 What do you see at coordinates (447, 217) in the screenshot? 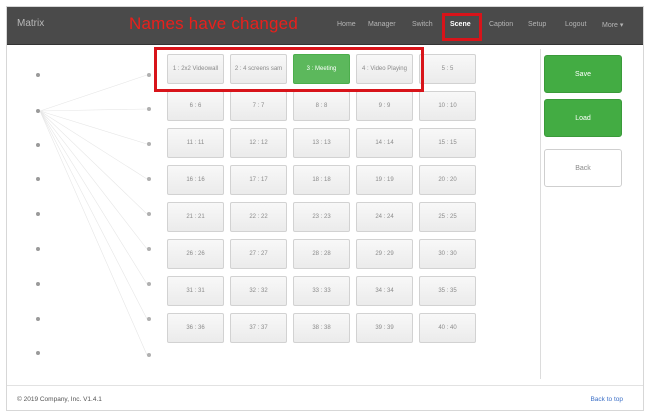
I see `scene-button: 25` at bounding box center [447, 217].